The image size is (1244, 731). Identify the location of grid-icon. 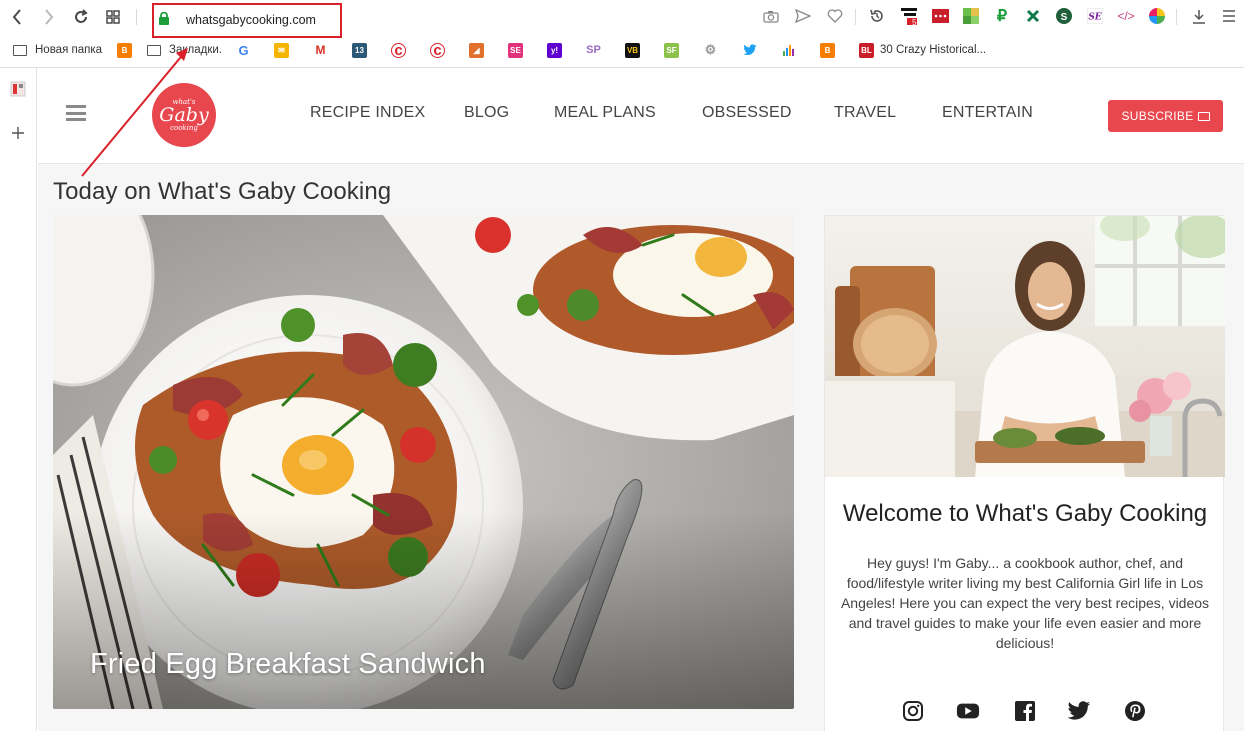
(113, 17).